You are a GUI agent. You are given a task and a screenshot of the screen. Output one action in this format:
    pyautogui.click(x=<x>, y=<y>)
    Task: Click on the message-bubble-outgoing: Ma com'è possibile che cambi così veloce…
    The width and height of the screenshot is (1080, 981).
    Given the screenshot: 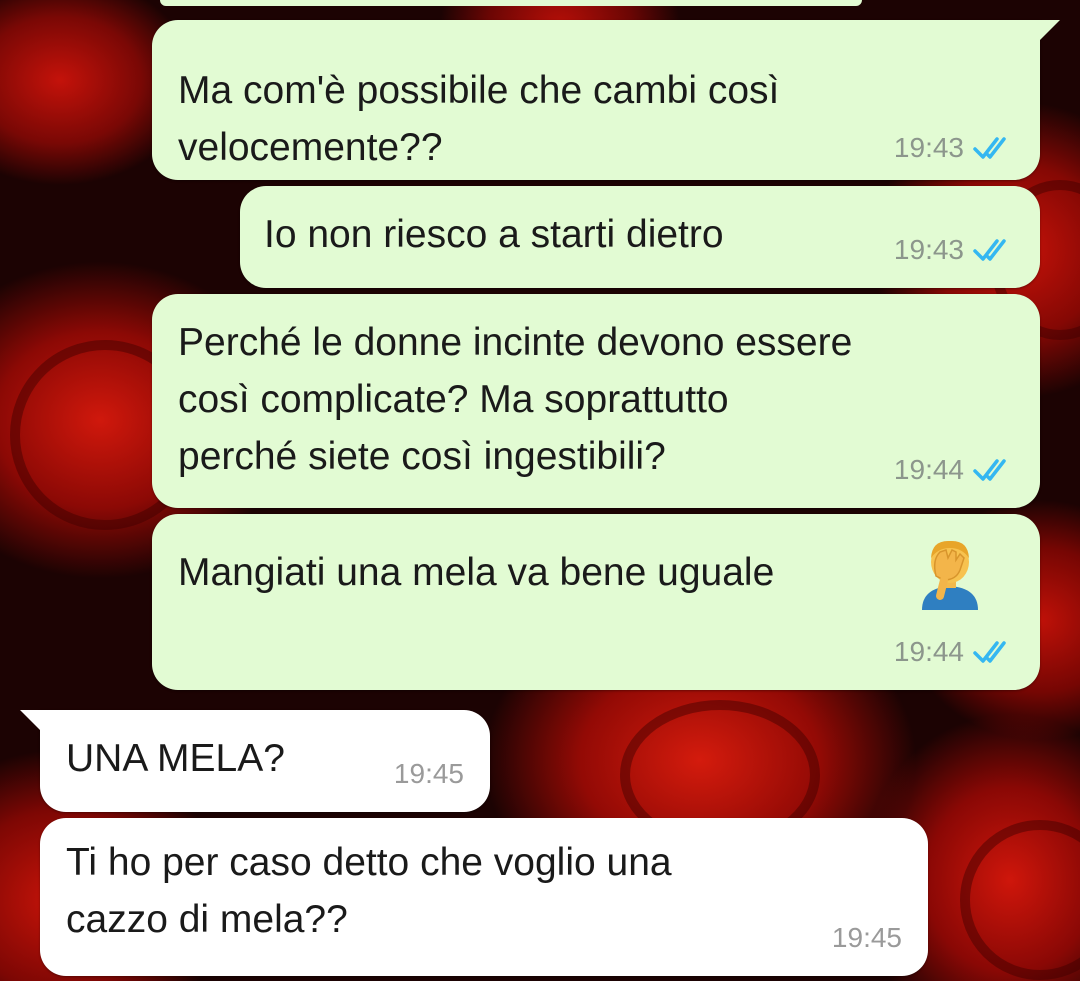 What is the action you would take?
    pyautogui.click(x=606, y=100)
    